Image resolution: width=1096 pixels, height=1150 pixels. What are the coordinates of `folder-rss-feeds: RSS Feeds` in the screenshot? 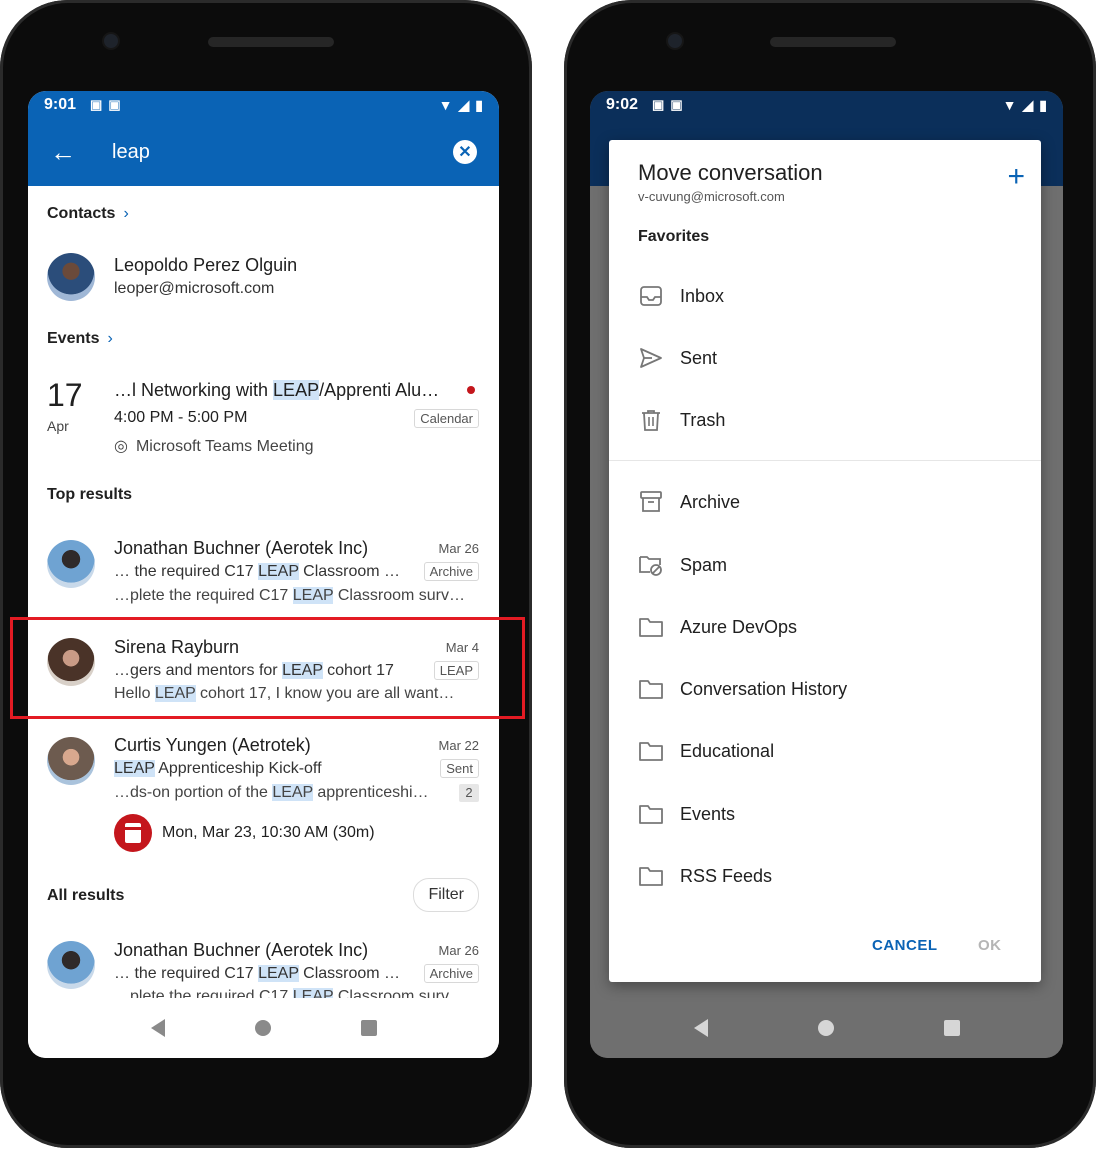 It's located at (705, 876).